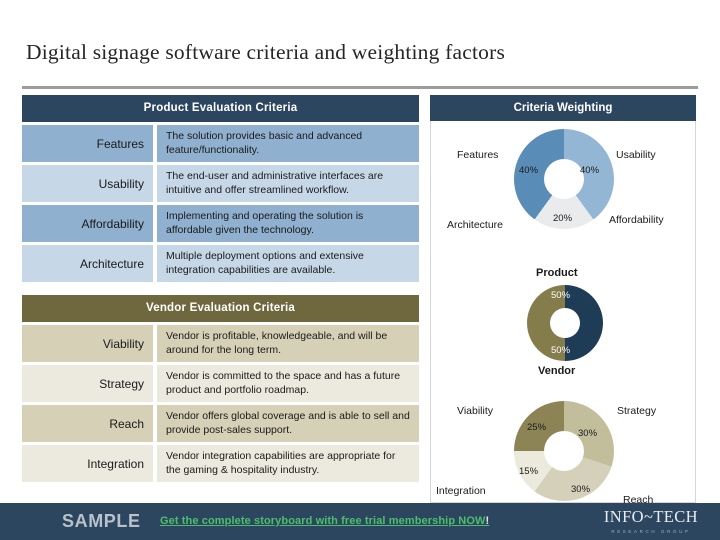 This screenshot has width=720, height=540. I want to click on donut1-hole, so click(564, 179).